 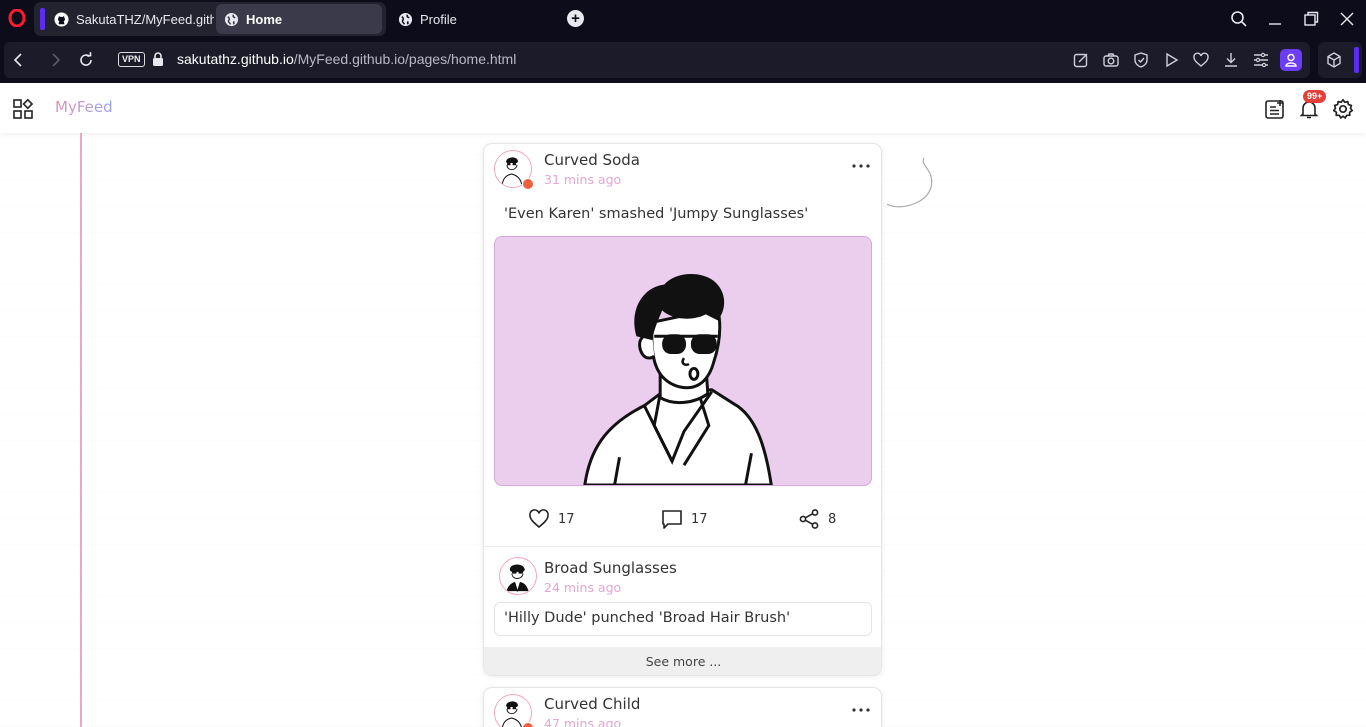 I want to click on player-icon, so click(x=1171, y=60).